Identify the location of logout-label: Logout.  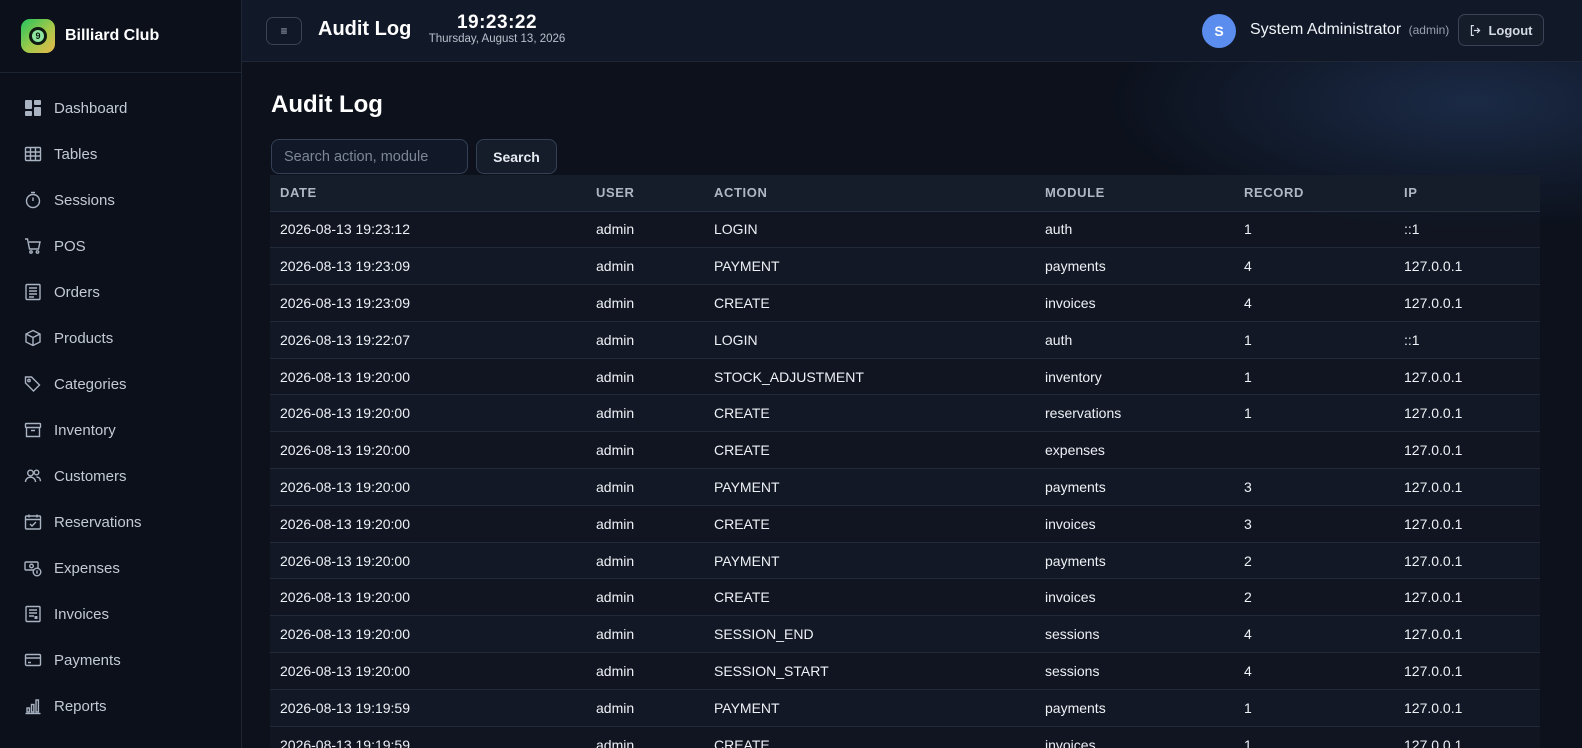
(1510, 30).